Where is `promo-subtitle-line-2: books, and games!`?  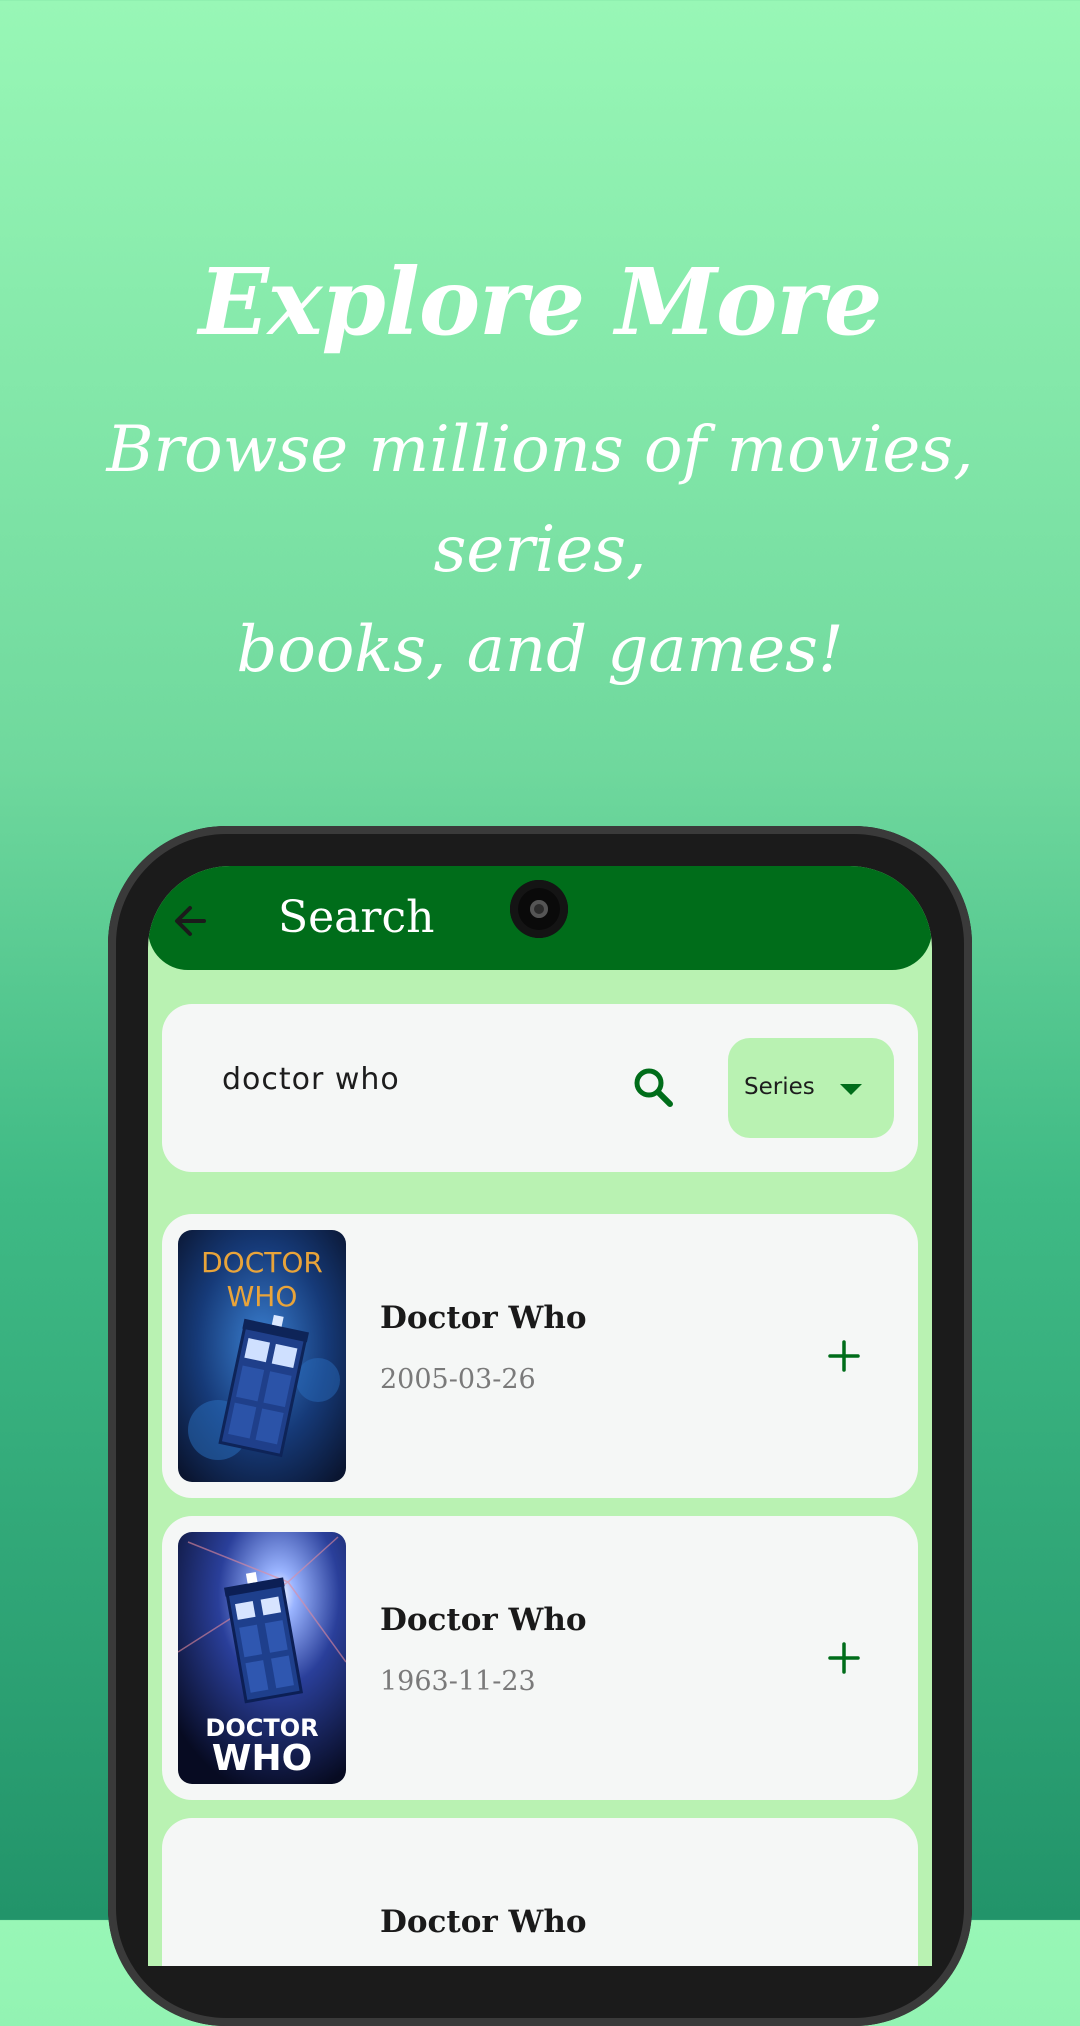 promo-subtitle-line-2: books, and games! is located at coordinates (540, 650).